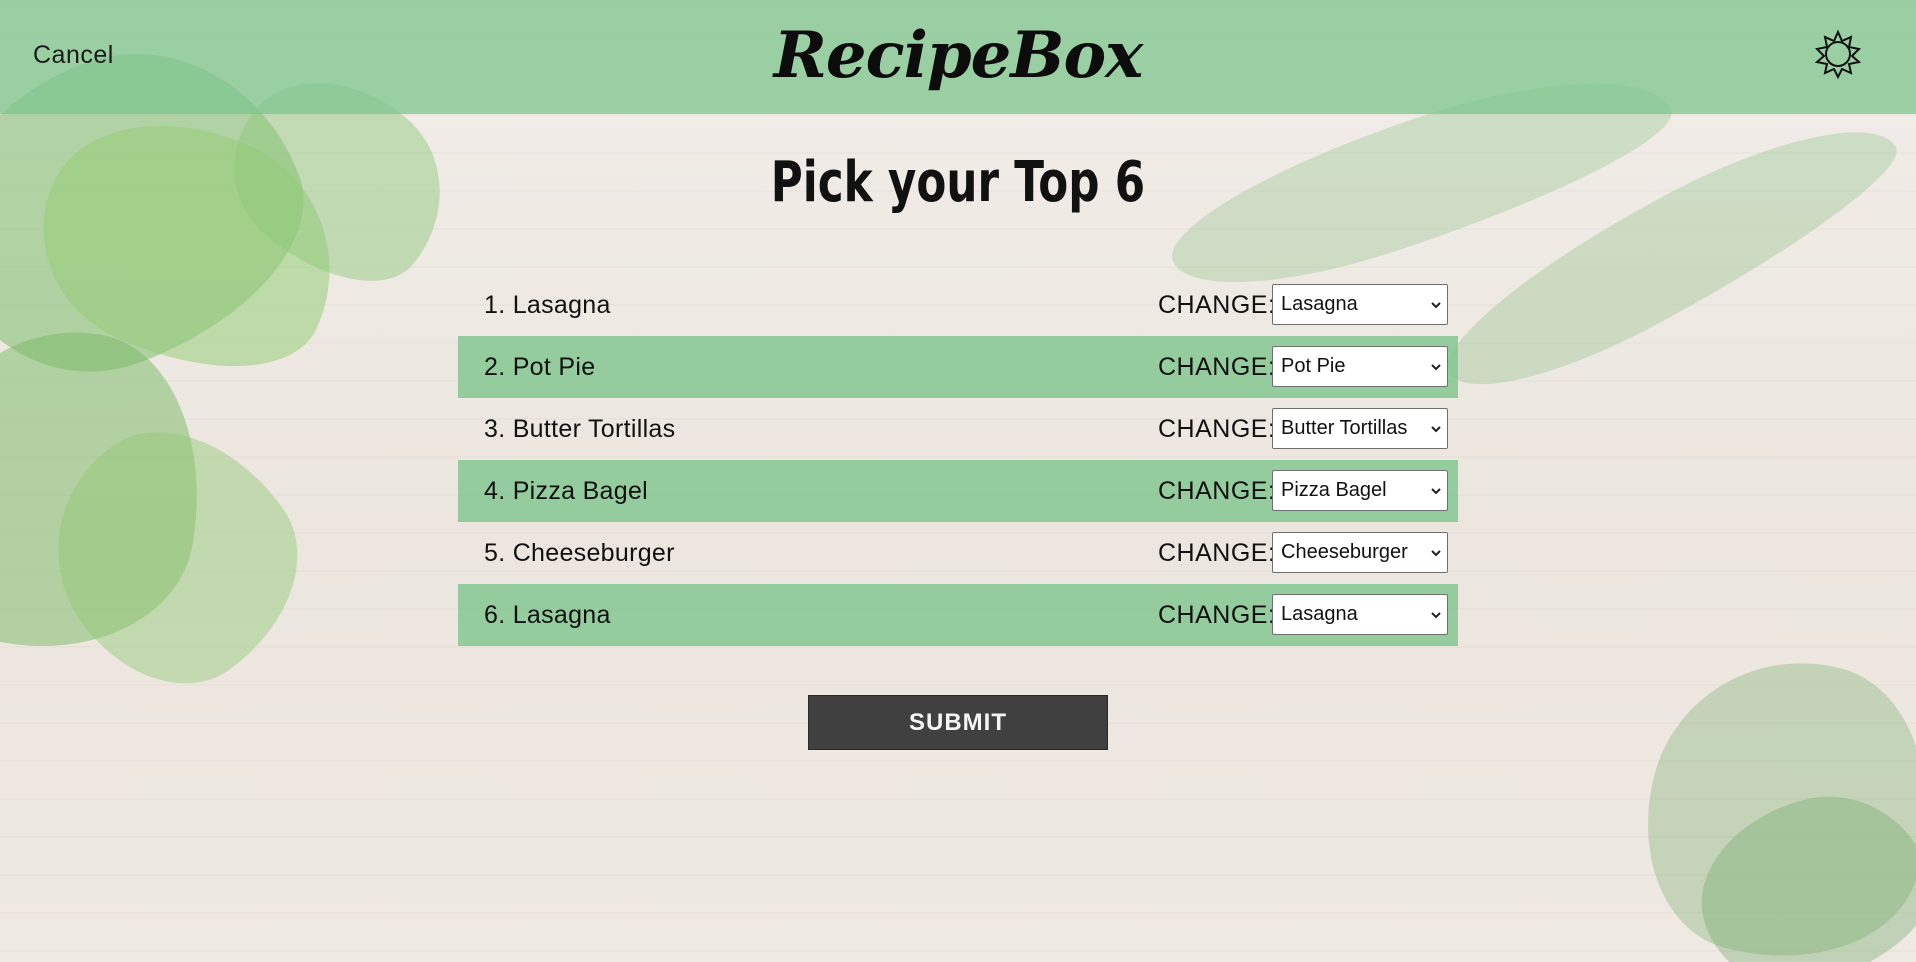 The image size is (1916, 962). I want to click on recipe-select-value: Pizza Bagel, so click(1334, 490).